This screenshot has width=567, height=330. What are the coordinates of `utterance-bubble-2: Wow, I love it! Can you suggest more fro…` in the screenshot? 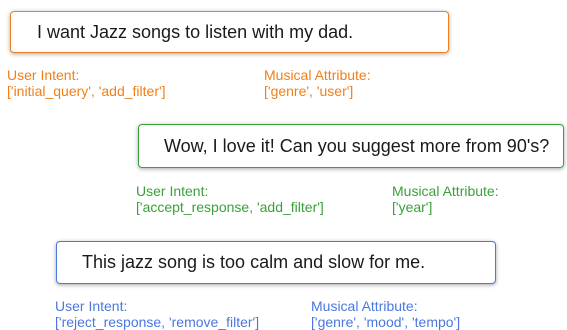 It's located at (351, 146).